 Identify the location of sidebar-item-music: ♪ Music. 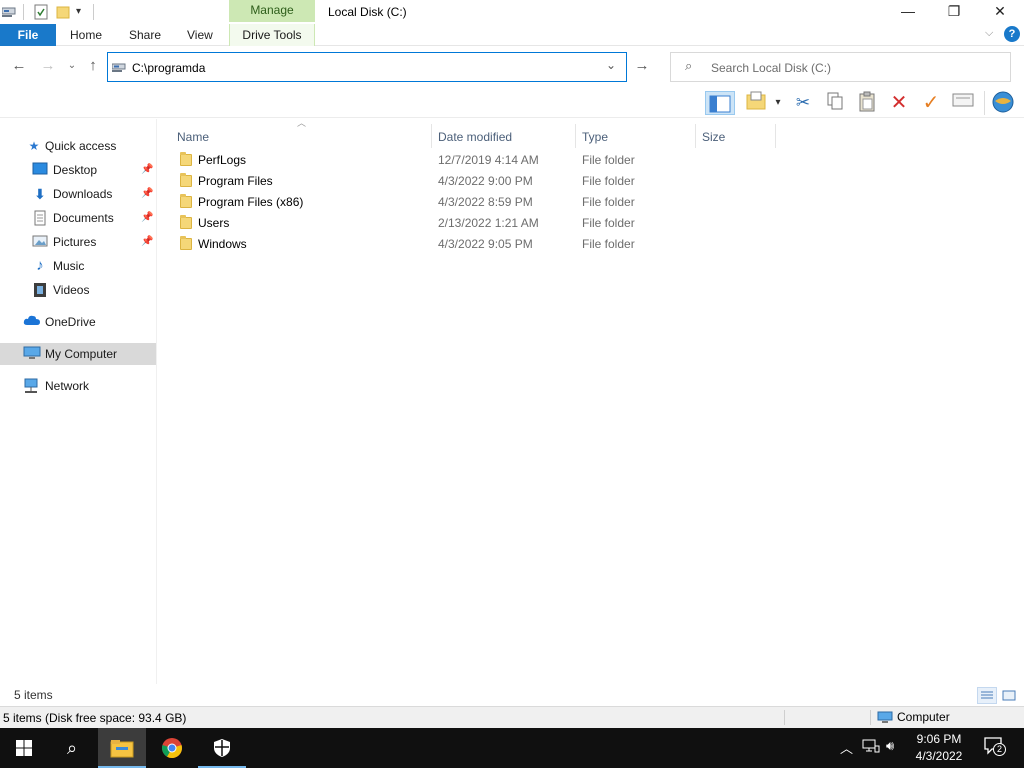
(78, 266).